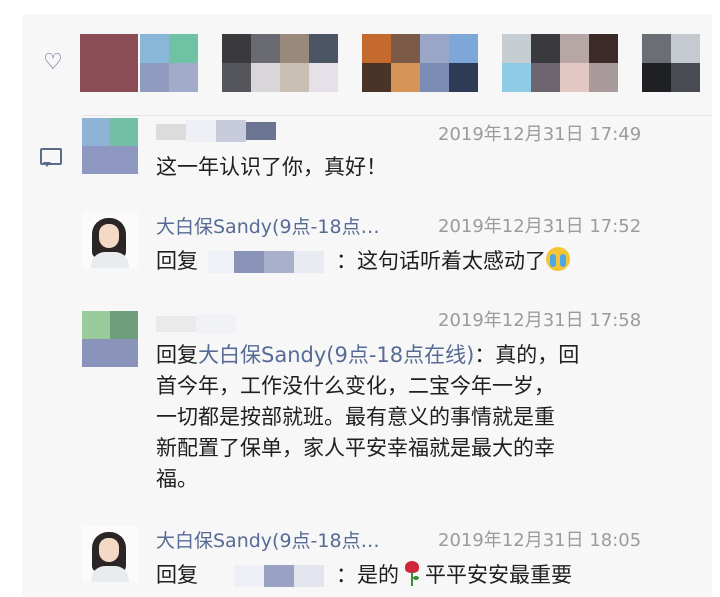 The image size is (720, 597). What do you see at coordinates (540, 320) in the screenshot?
I see `comment-timestamp: 2019年12月31日 17:58` at bounding box center [540, 320].